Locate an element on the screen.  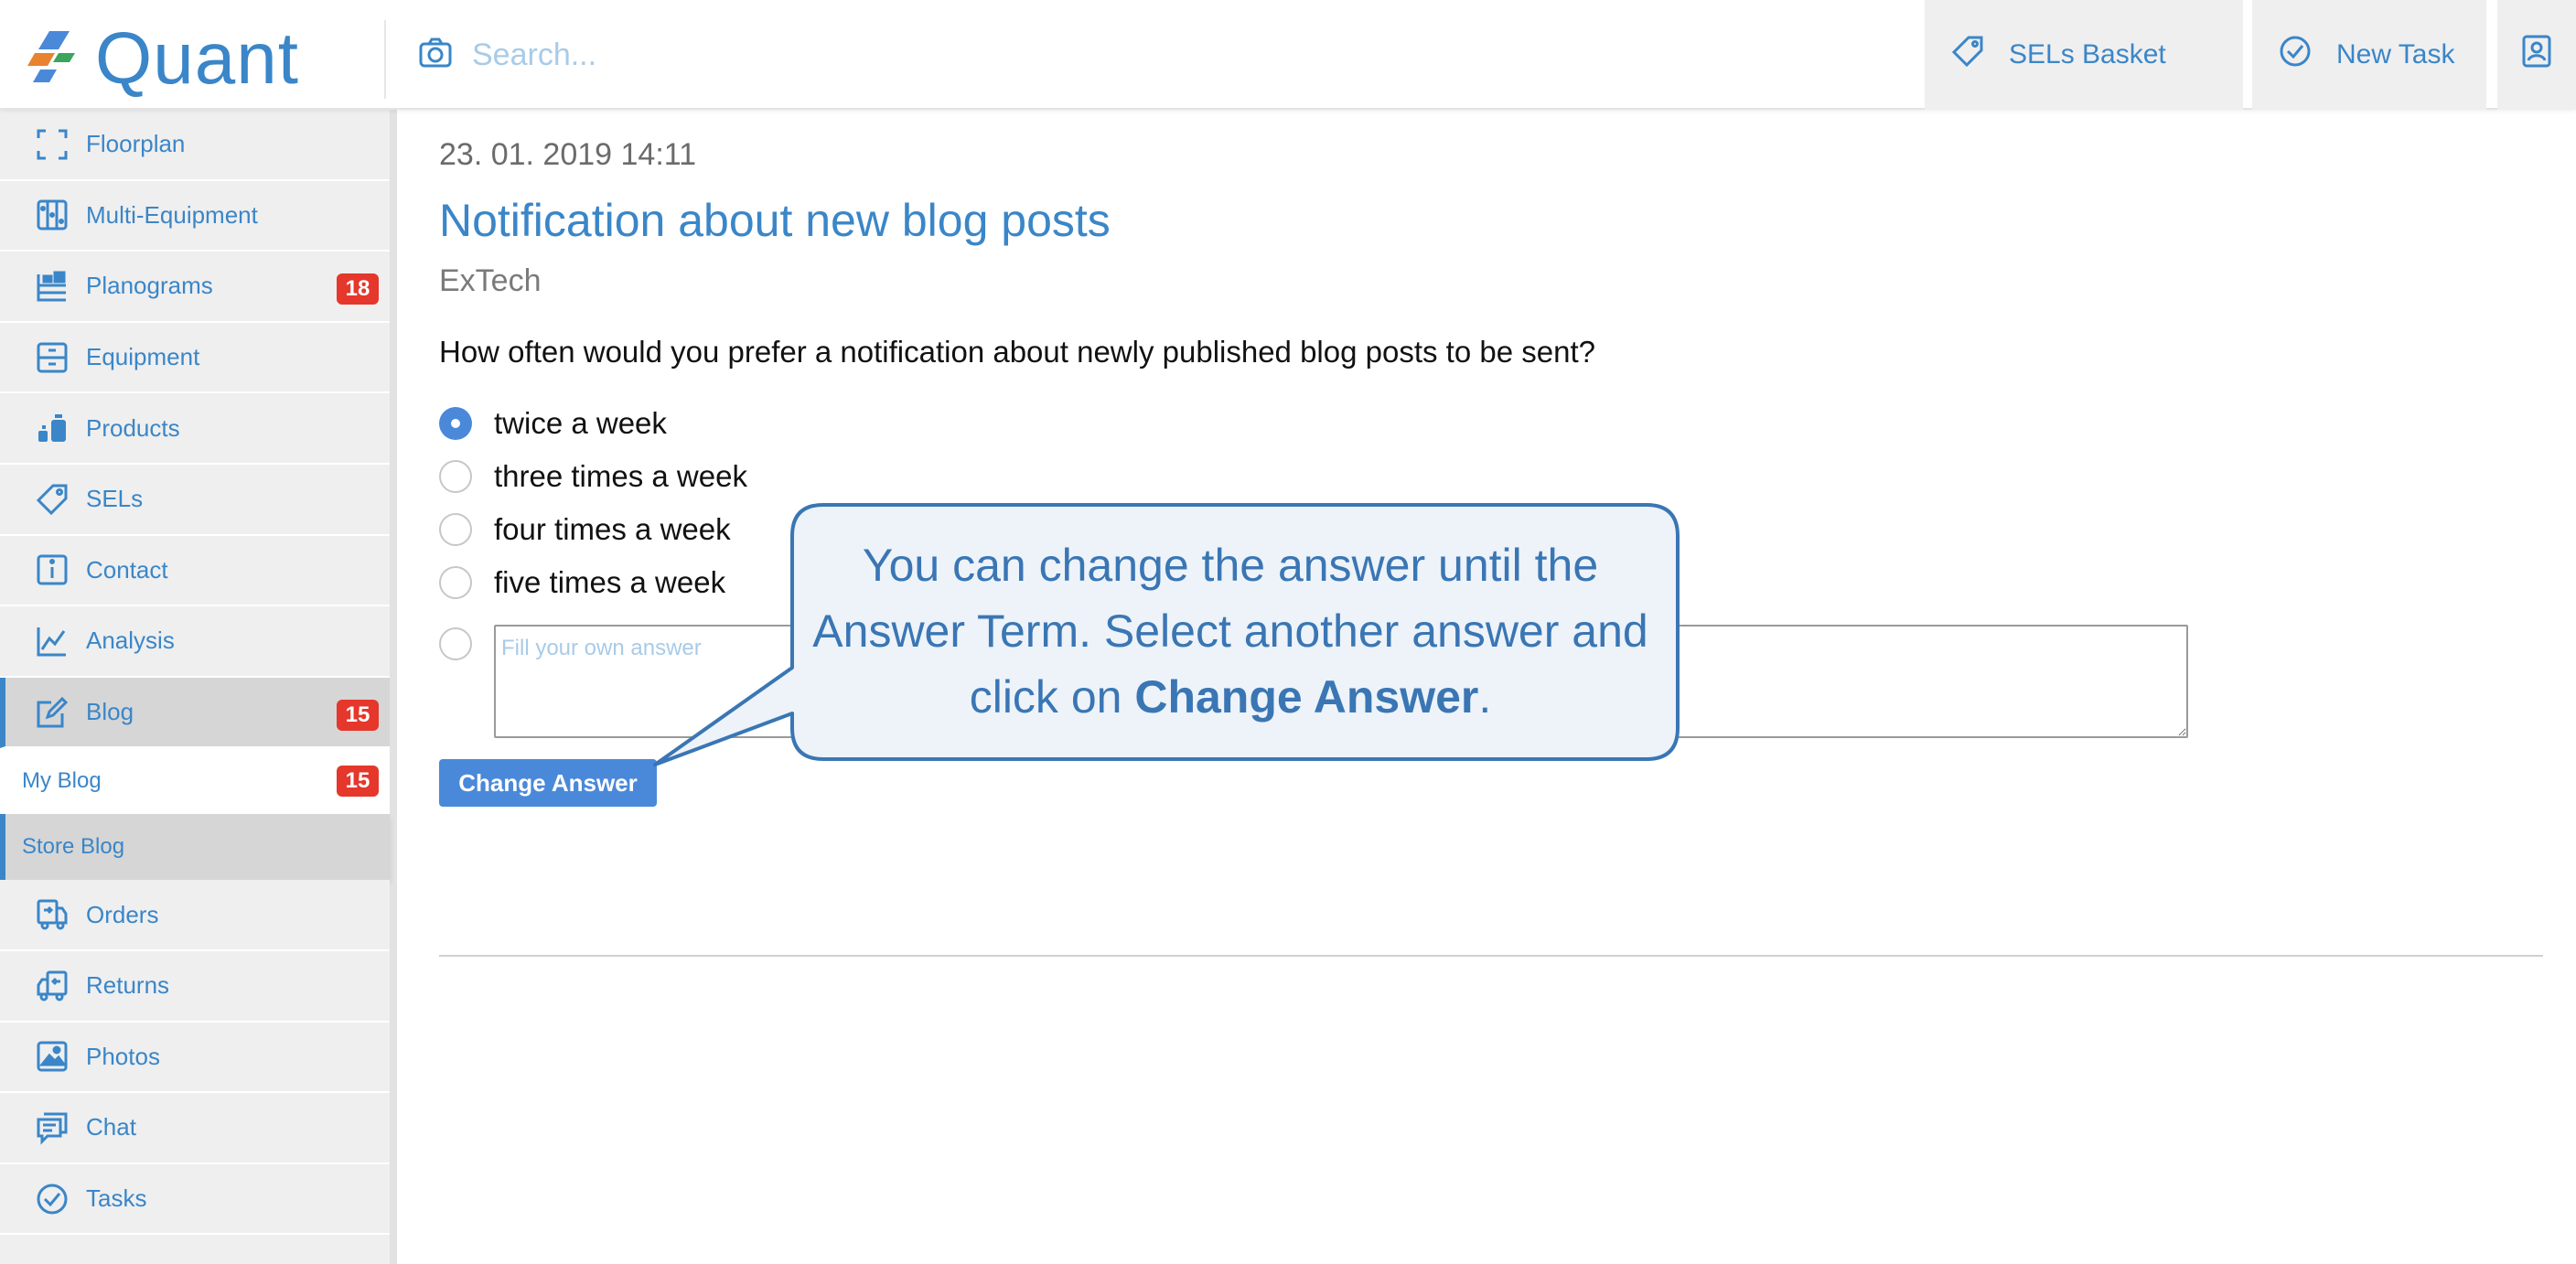
floorplan-icon is located at coordinates (53, 145).